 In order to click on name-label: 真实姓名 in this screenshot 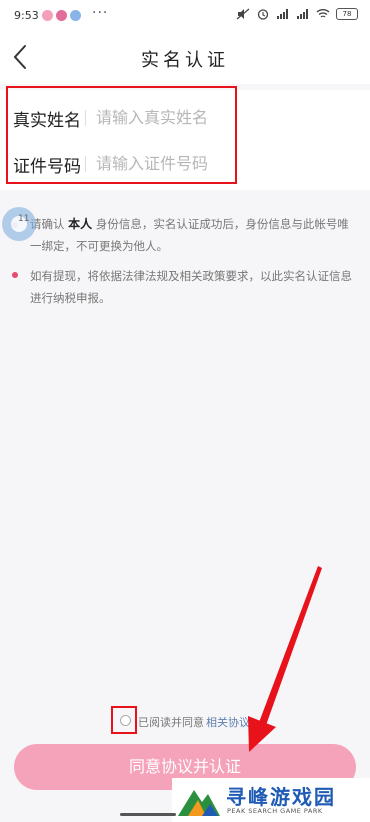, I will do `click(47, 121)`.